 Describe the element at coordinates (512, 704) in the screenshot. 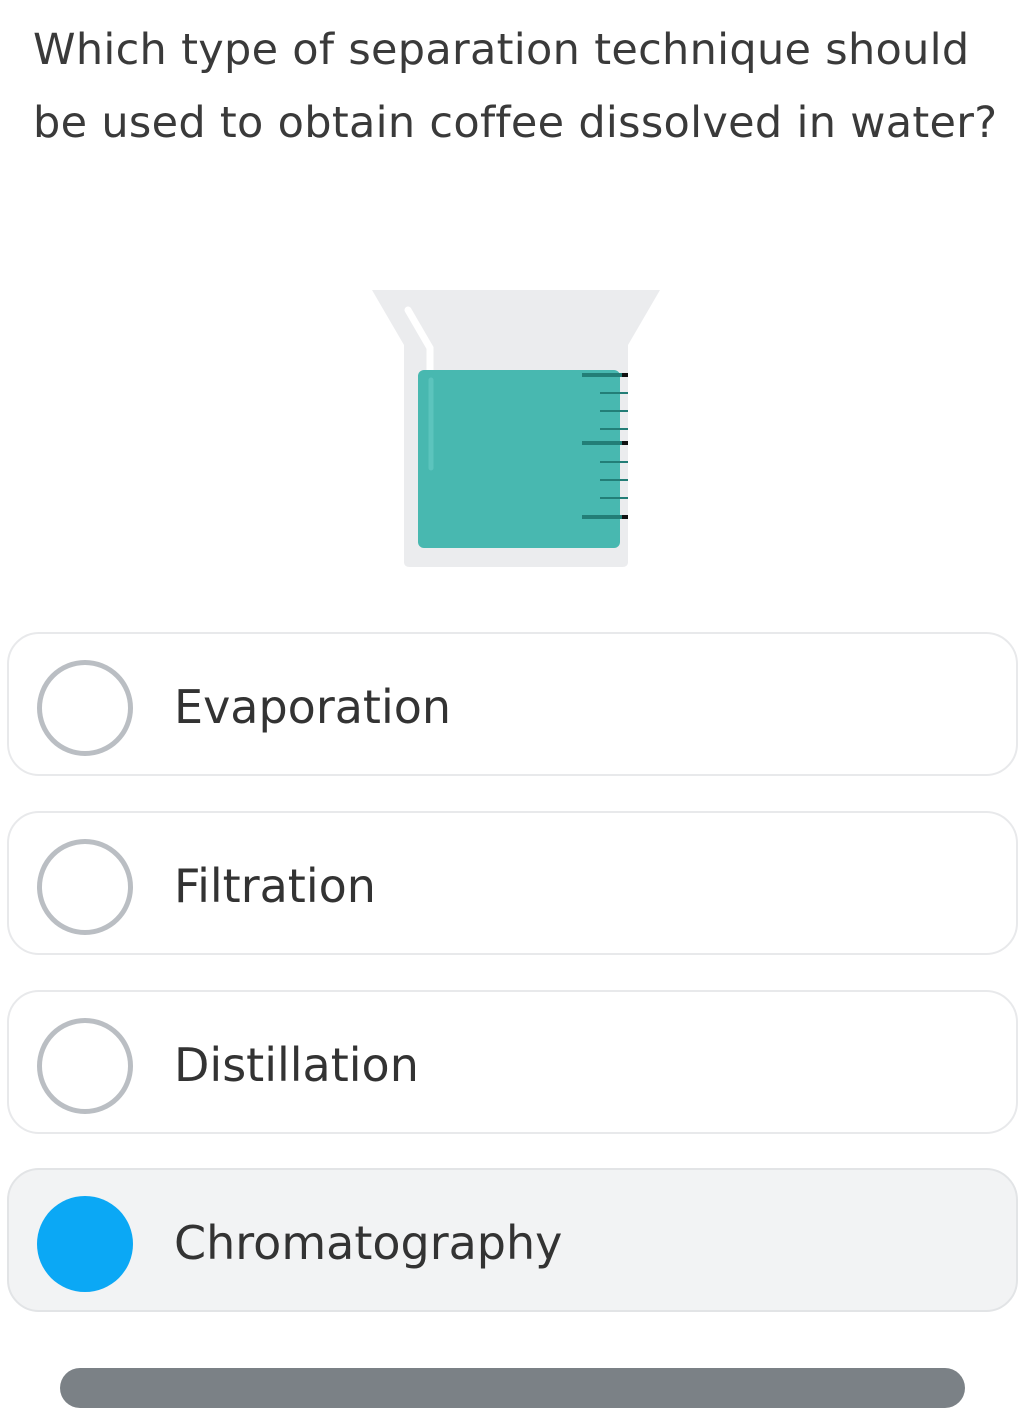

I see `option-evaporation: Evaporation` at that location.